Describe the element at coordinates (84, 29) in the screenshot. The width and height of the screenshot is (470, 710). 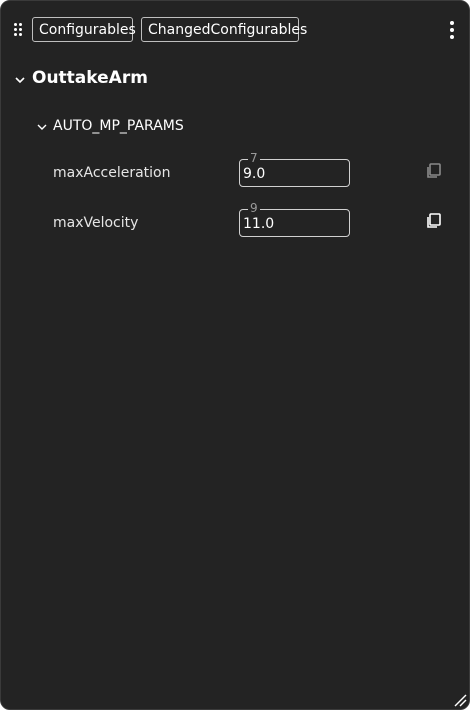
I see `tab-configurables: Configurables` at that location.